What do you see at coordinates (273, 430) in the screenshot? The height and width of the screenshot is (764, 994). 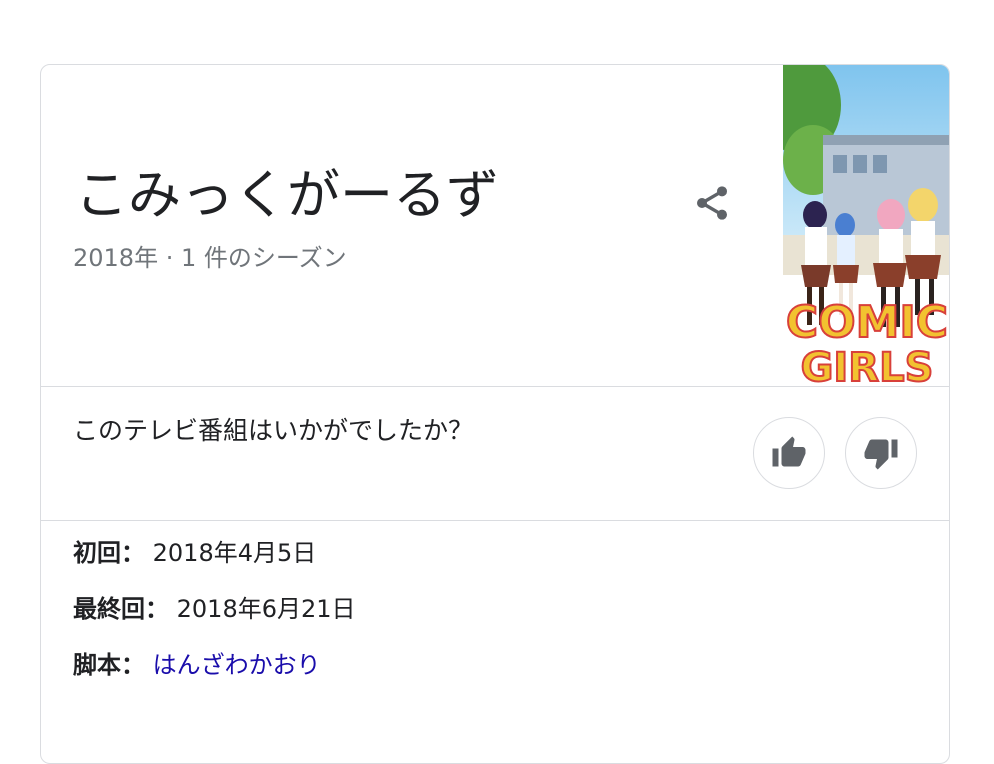 I see `rating-question: このテレビ番組はいかがでしたか？` at bounding box center [273, 430].